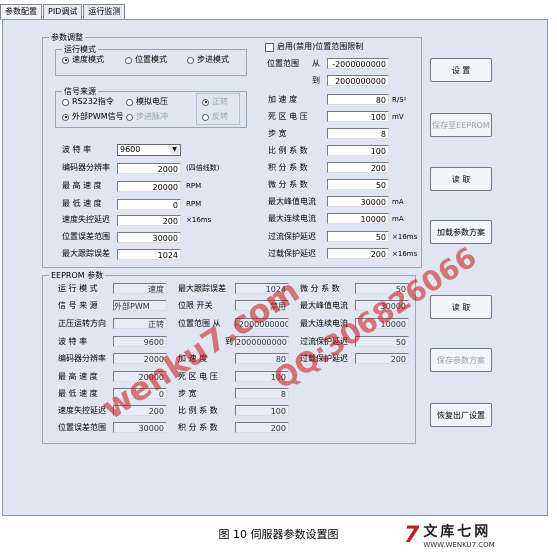 The image size is (557, 554). Describe the element at coordinates (198, 427) in the screenshot. I see `ee-label: 积 分 系 数` at that location.